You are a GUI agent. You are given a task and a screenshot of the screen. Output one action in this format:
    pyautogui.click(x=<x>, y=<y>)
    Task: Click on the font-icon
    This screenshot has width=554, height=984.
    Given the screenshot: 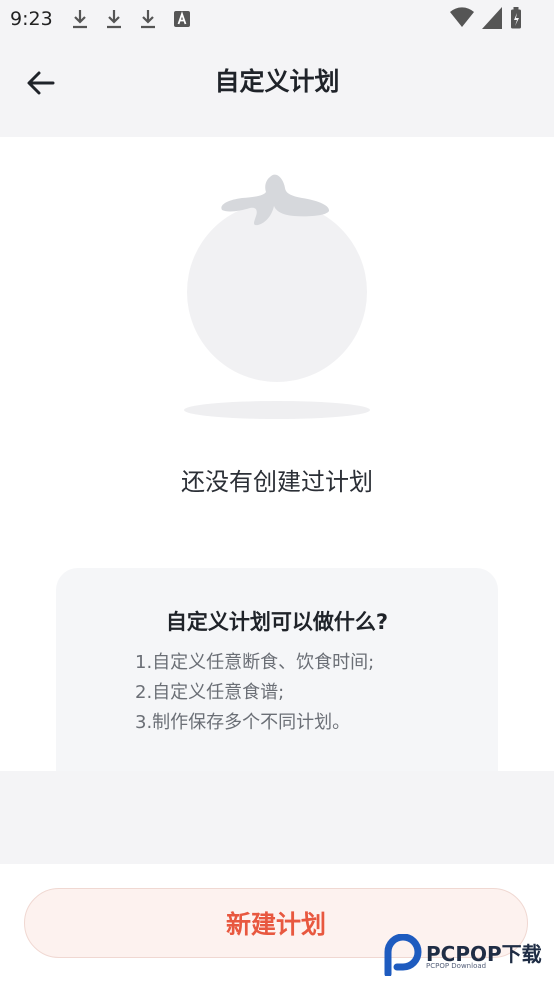 What is the action you would take?
    pyautogui.click(x=182, y=19)
    